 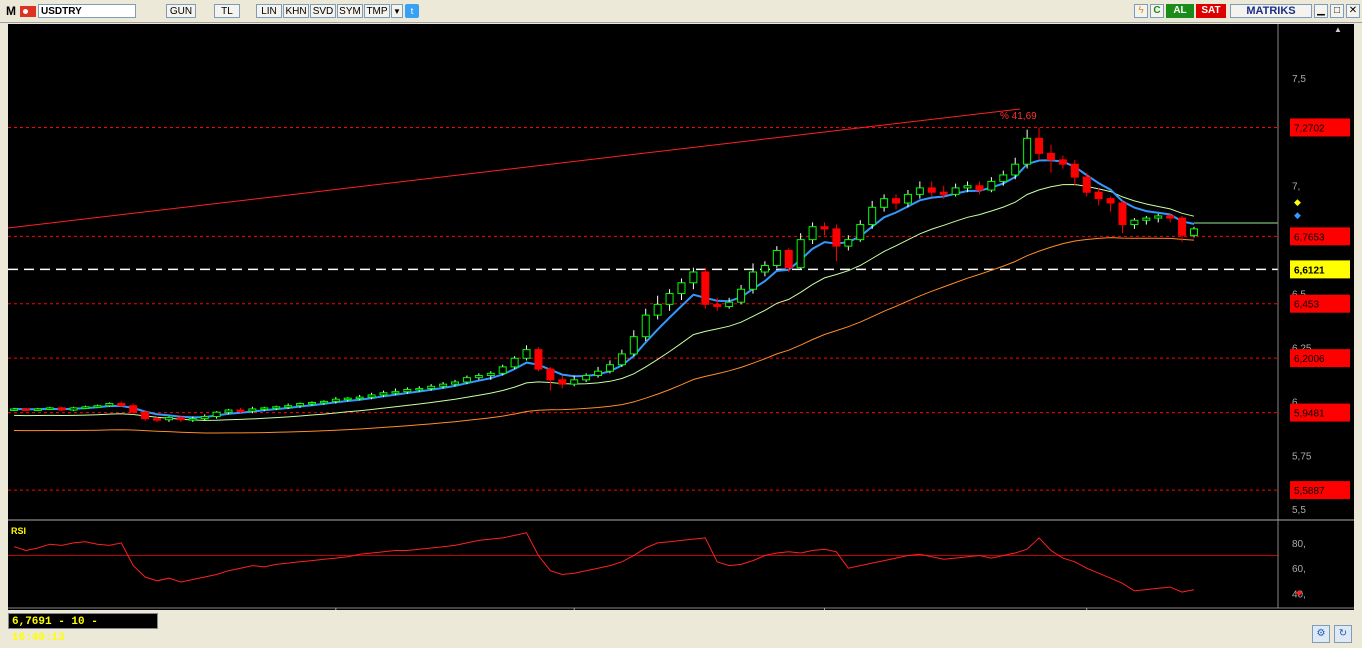 What do you see at coordinates (1321, 11) in the screenshot?
I see `minimize-icon: ▁` at bounding box center [1321, 11].